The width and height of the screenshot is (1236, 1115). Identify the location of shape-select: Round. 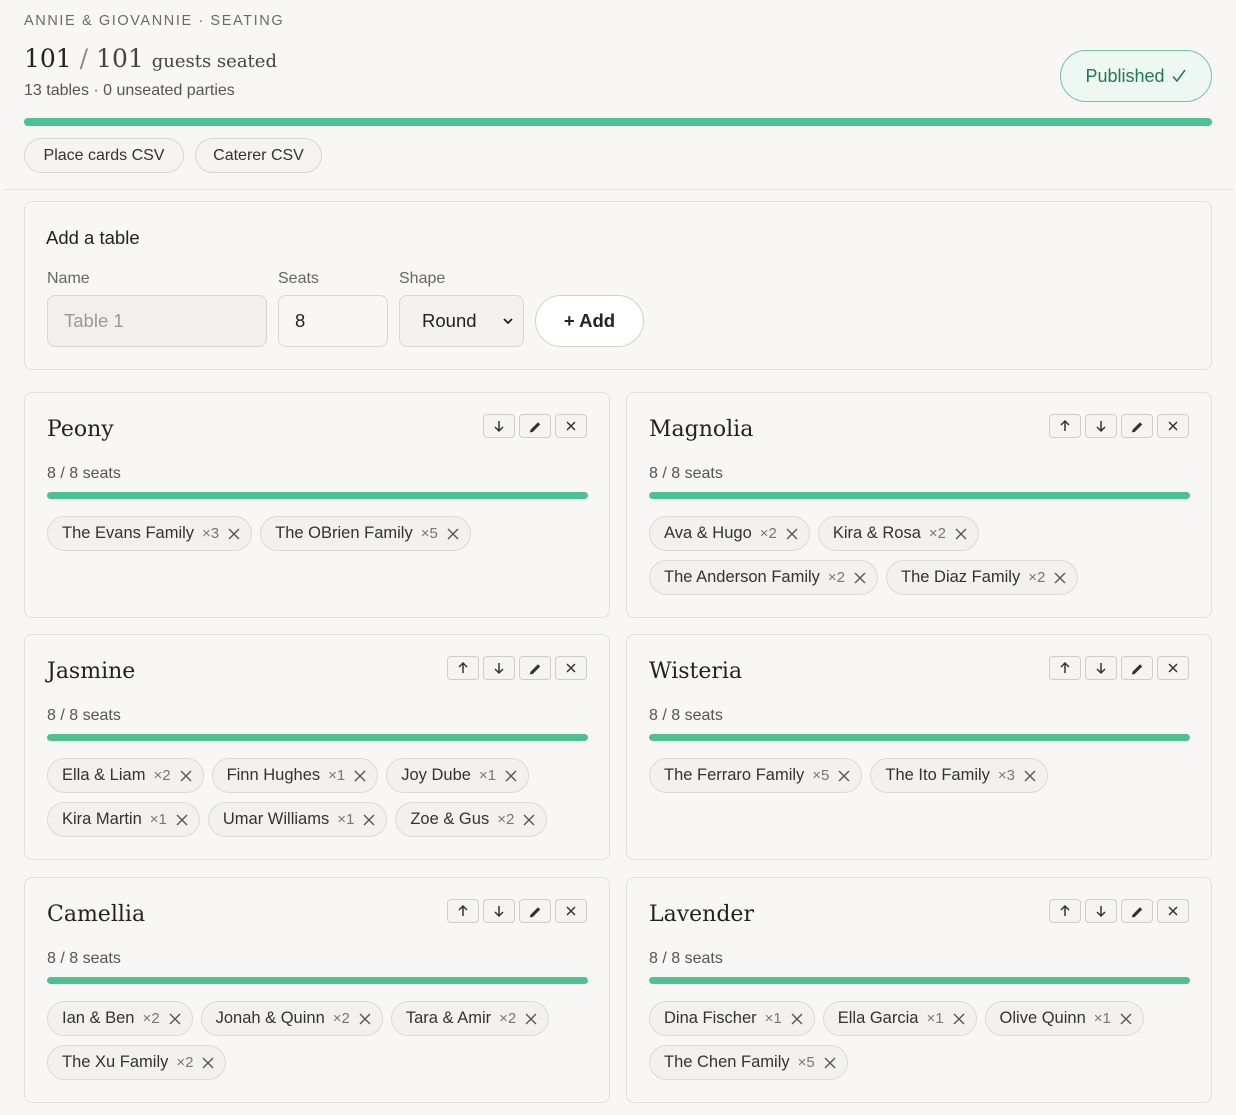
(461, 321).